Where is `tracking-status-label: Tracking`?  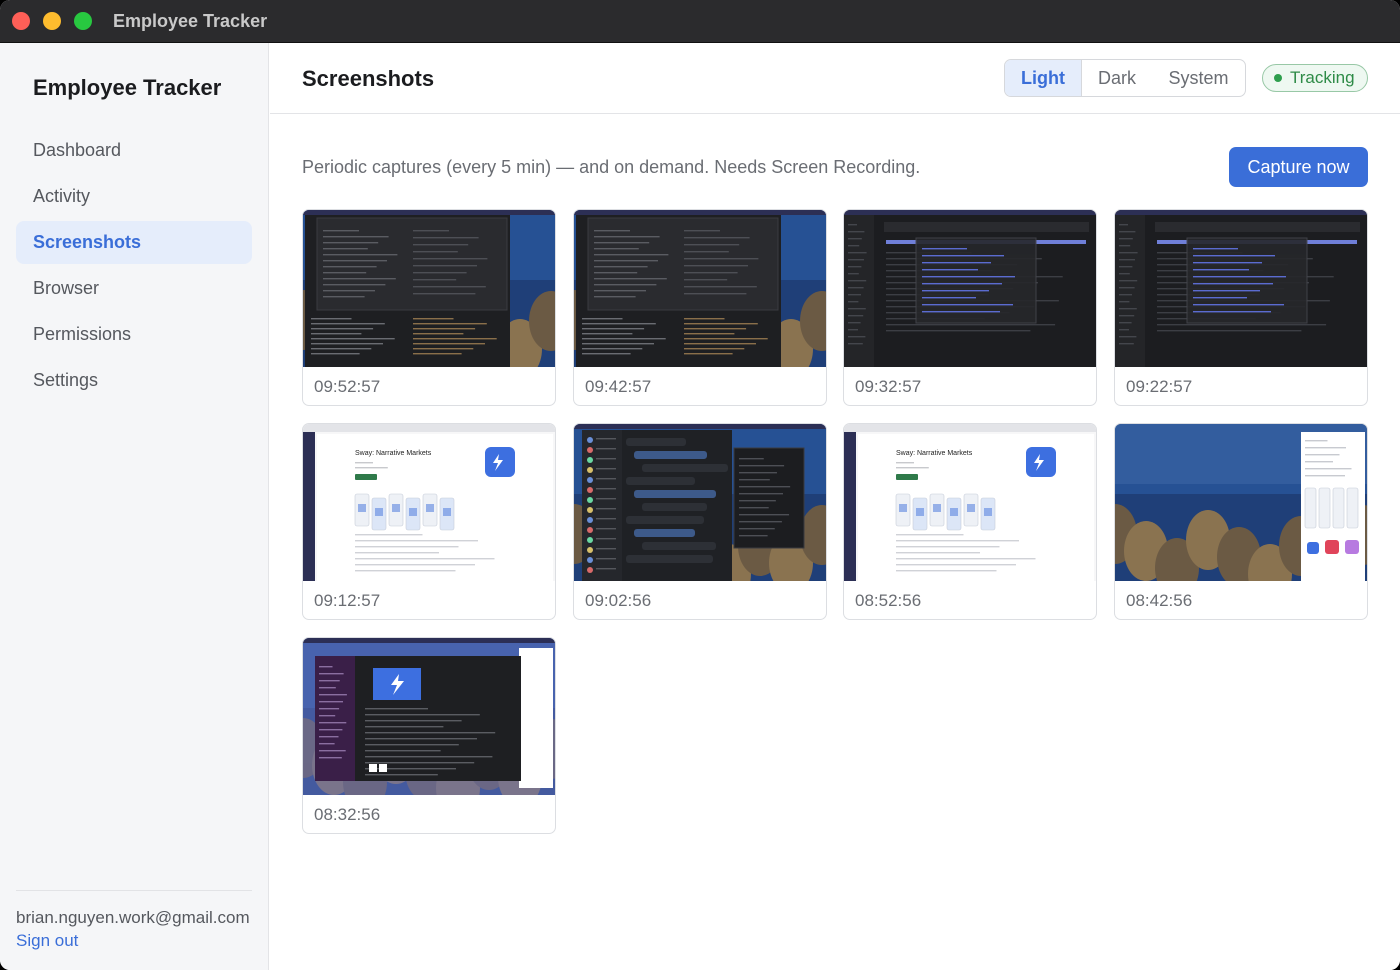
tracking-status-label: Tracking is located at coordinates (1322, 77).